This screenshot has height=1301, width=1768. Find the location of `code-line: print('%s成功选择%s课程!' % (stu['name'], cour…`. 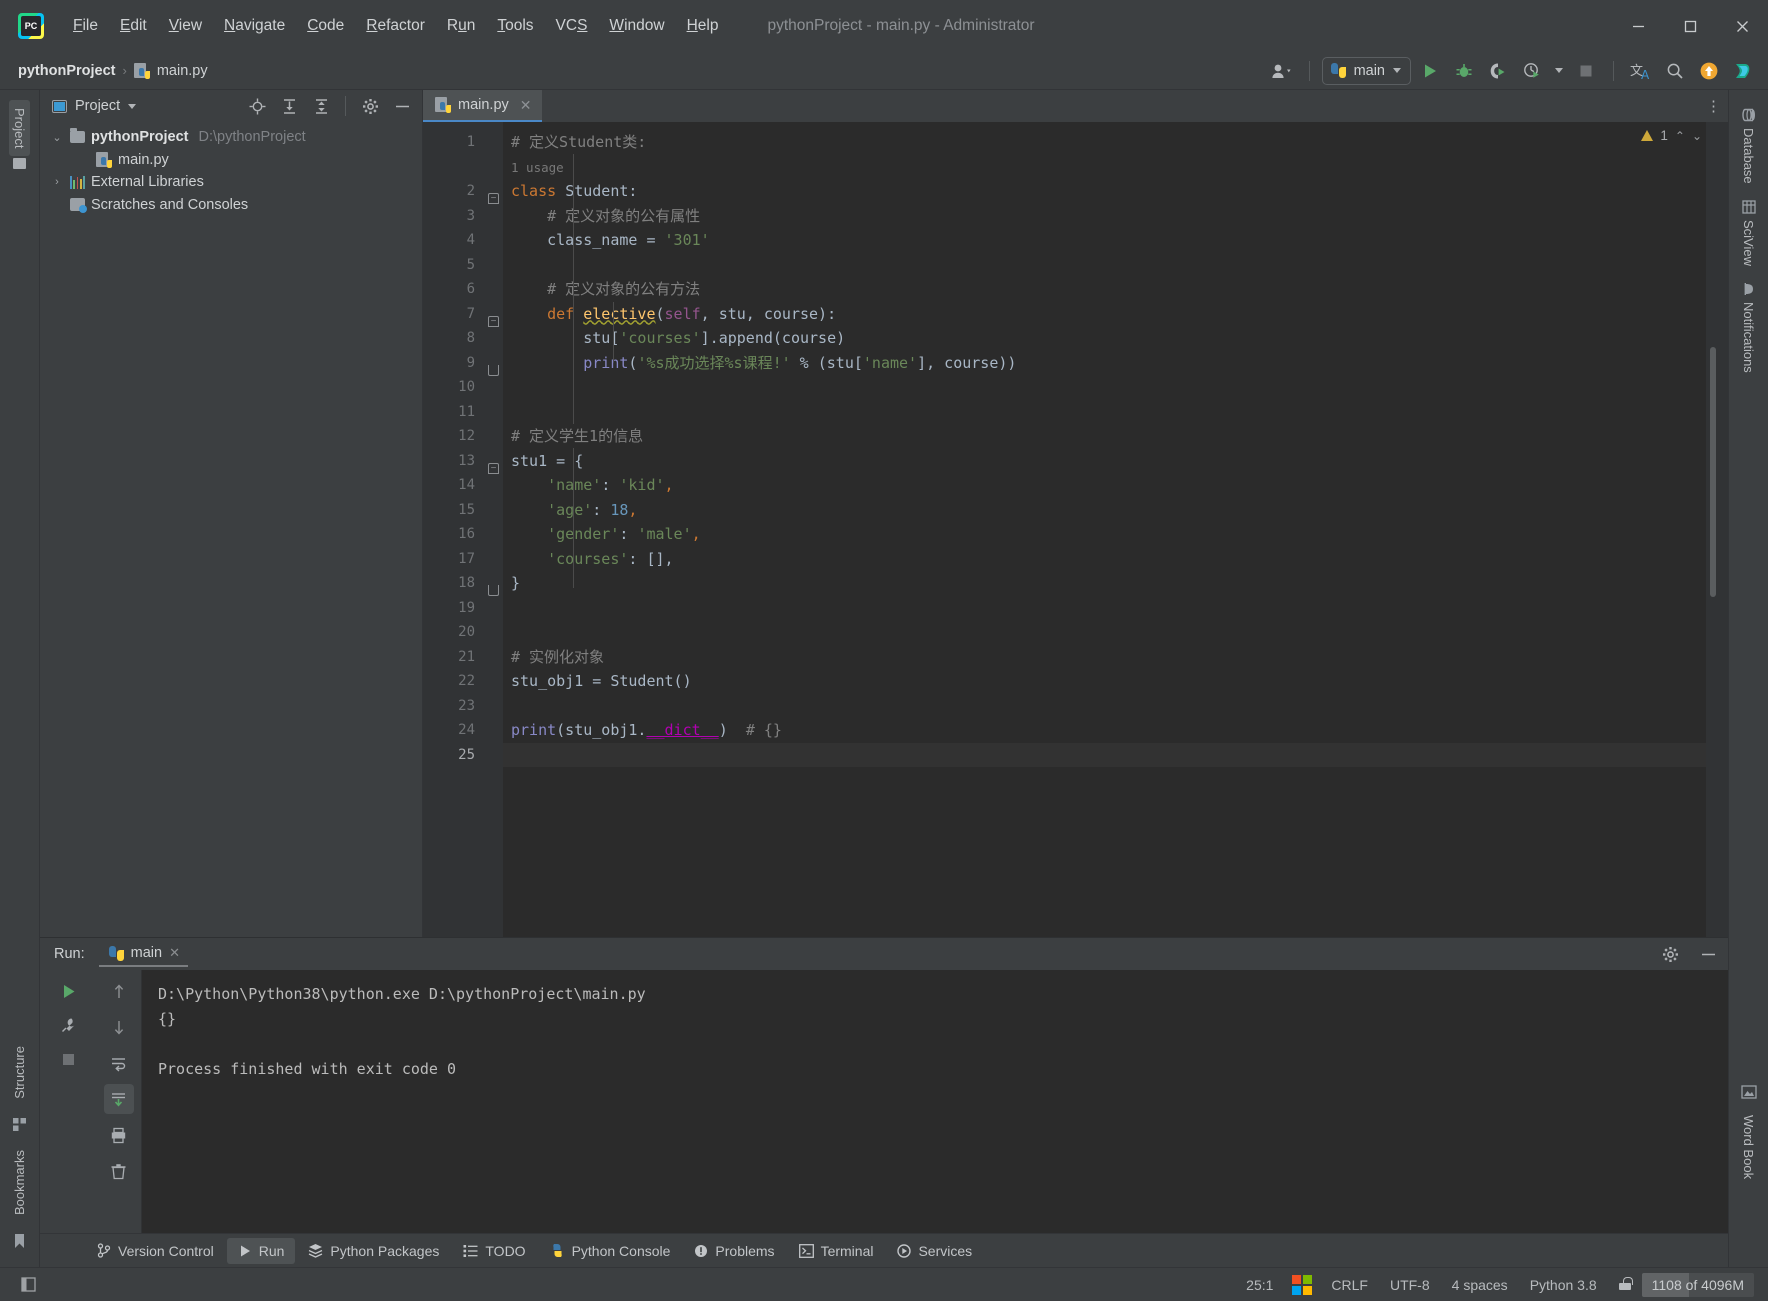

code-line: print('%s成功选择%s课程!' % (stu['name'], cour… is located at coordinates (1104, 363).